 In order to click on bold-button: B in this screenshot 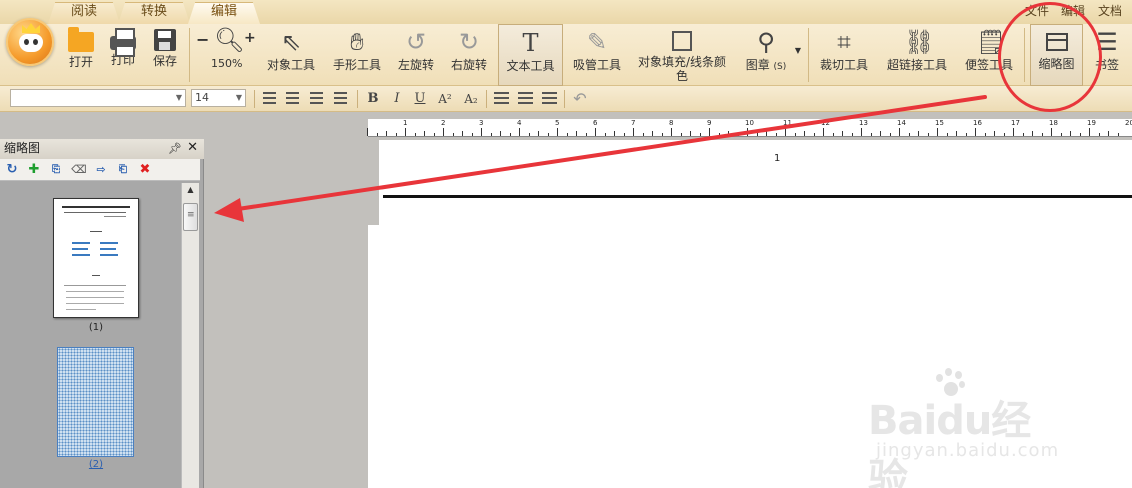, I will do `click(373, 99)`.